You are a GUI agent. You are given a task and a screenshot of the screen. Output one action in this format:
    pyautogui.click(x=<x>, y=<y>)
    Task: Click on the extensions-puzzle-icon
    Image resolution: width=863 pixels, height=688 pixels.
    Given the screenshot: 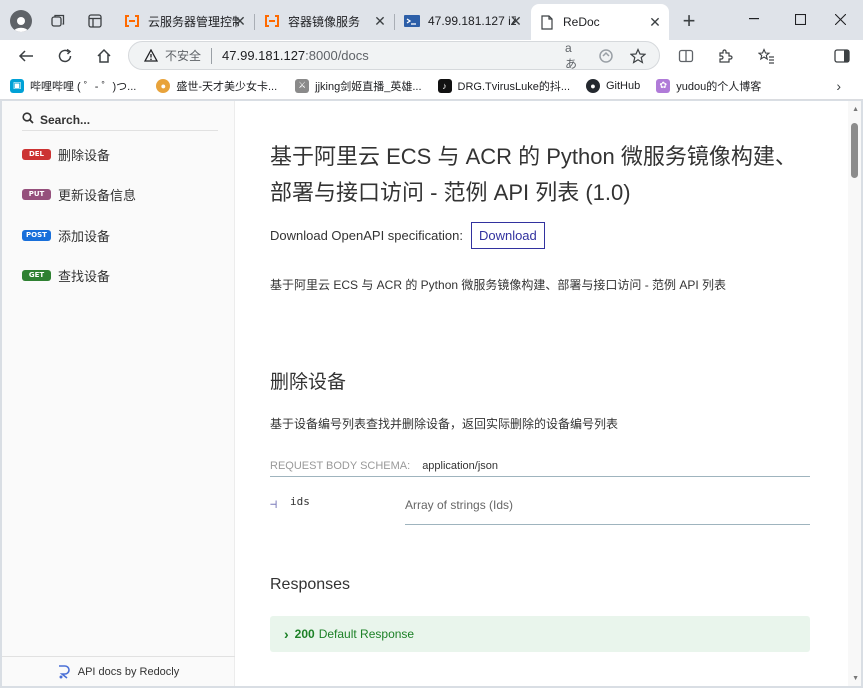 What is the action you would take?
    pyautogui.click(x=725, y=56)
    